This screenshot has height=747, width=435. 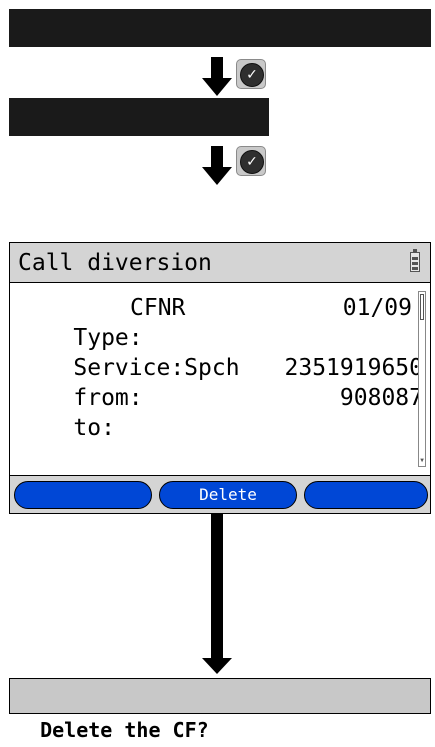 What do you see at coordinates (83, 495) in the screenshot?
I see `softkey-left` at bounding box center [83, 495].